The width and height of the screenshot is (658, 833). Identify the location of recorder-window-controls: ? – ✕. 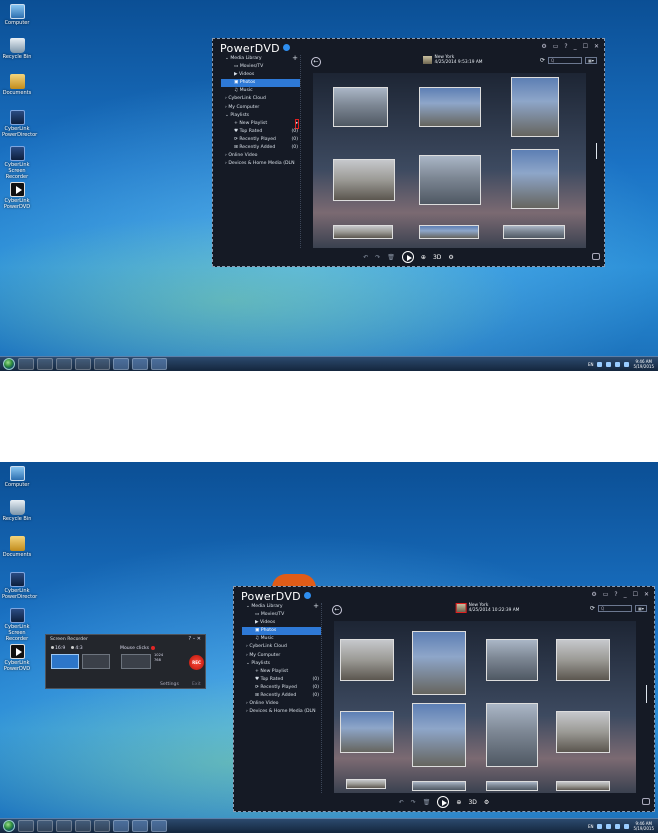
(194, 639).